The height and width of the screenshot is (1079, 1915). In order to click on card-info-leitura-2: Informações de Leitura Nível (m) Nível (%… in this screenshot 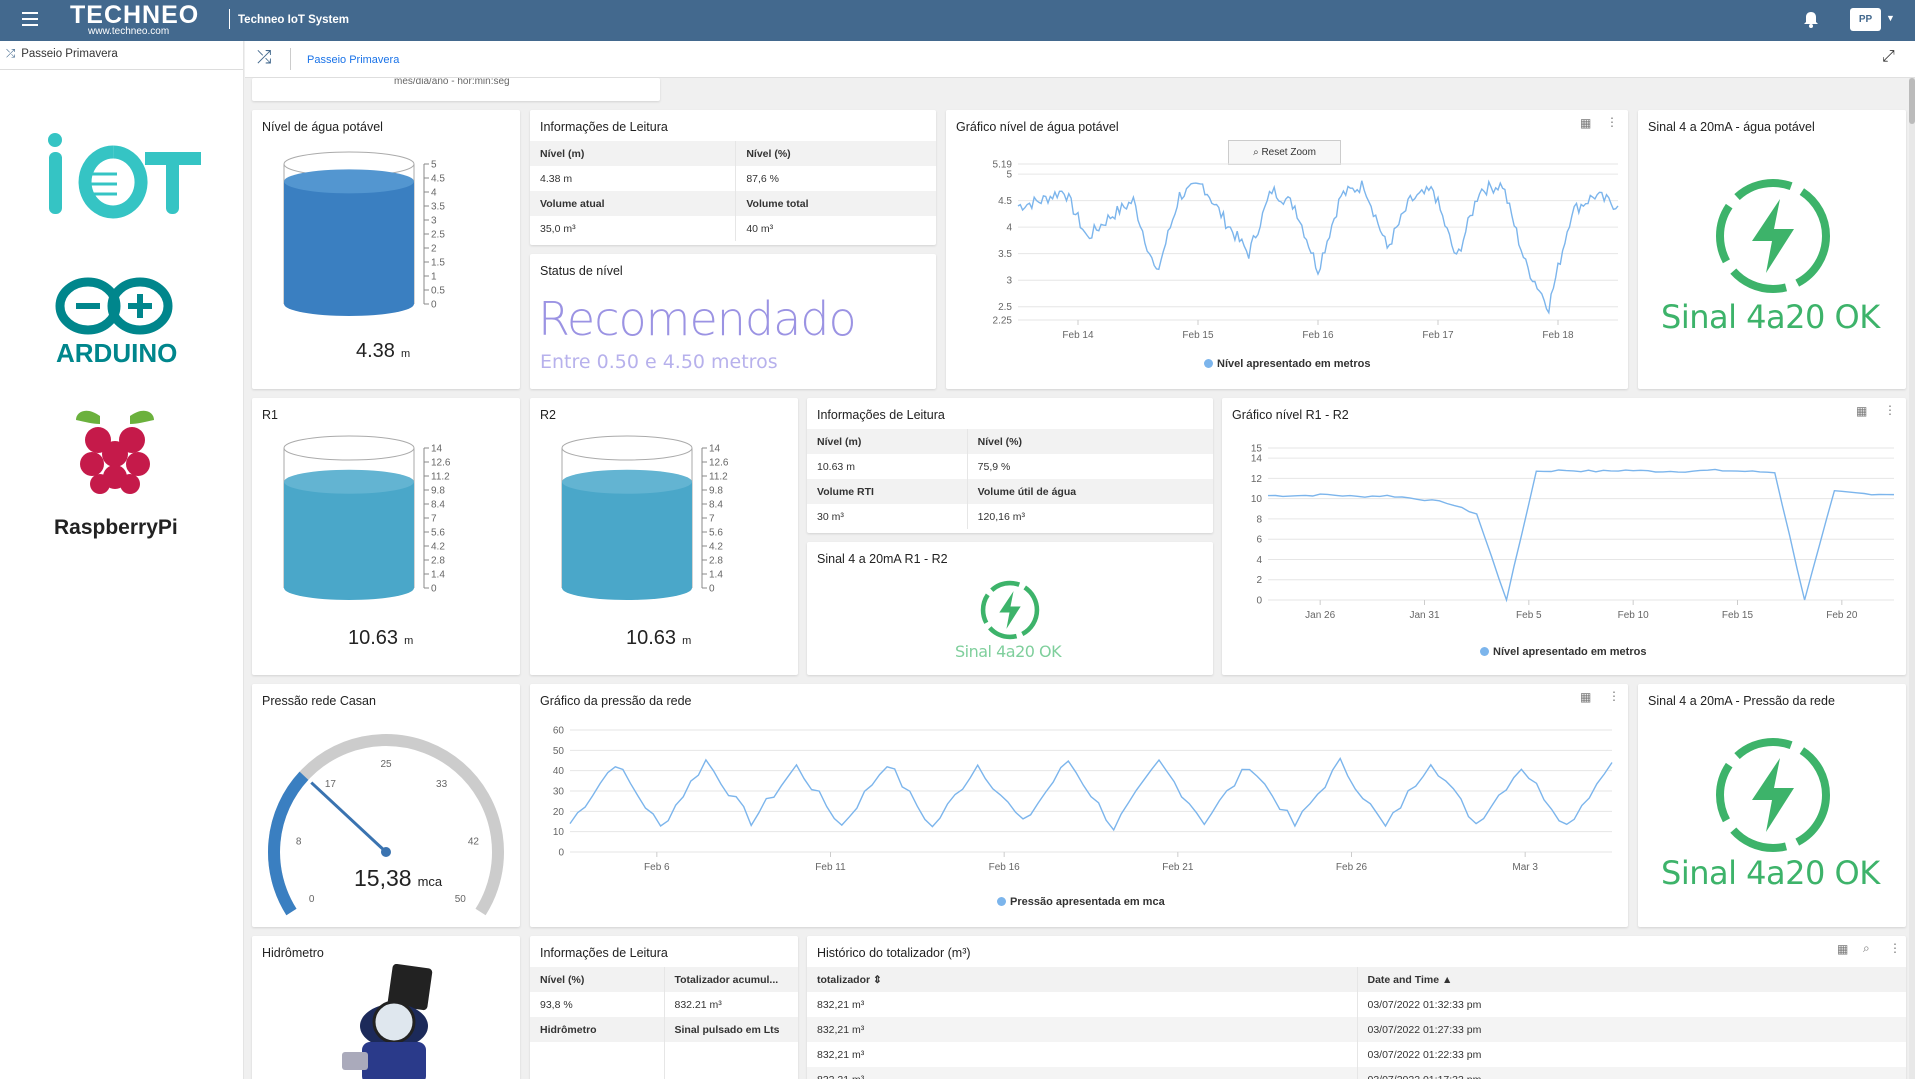, I will do `click(1010, 465)`.